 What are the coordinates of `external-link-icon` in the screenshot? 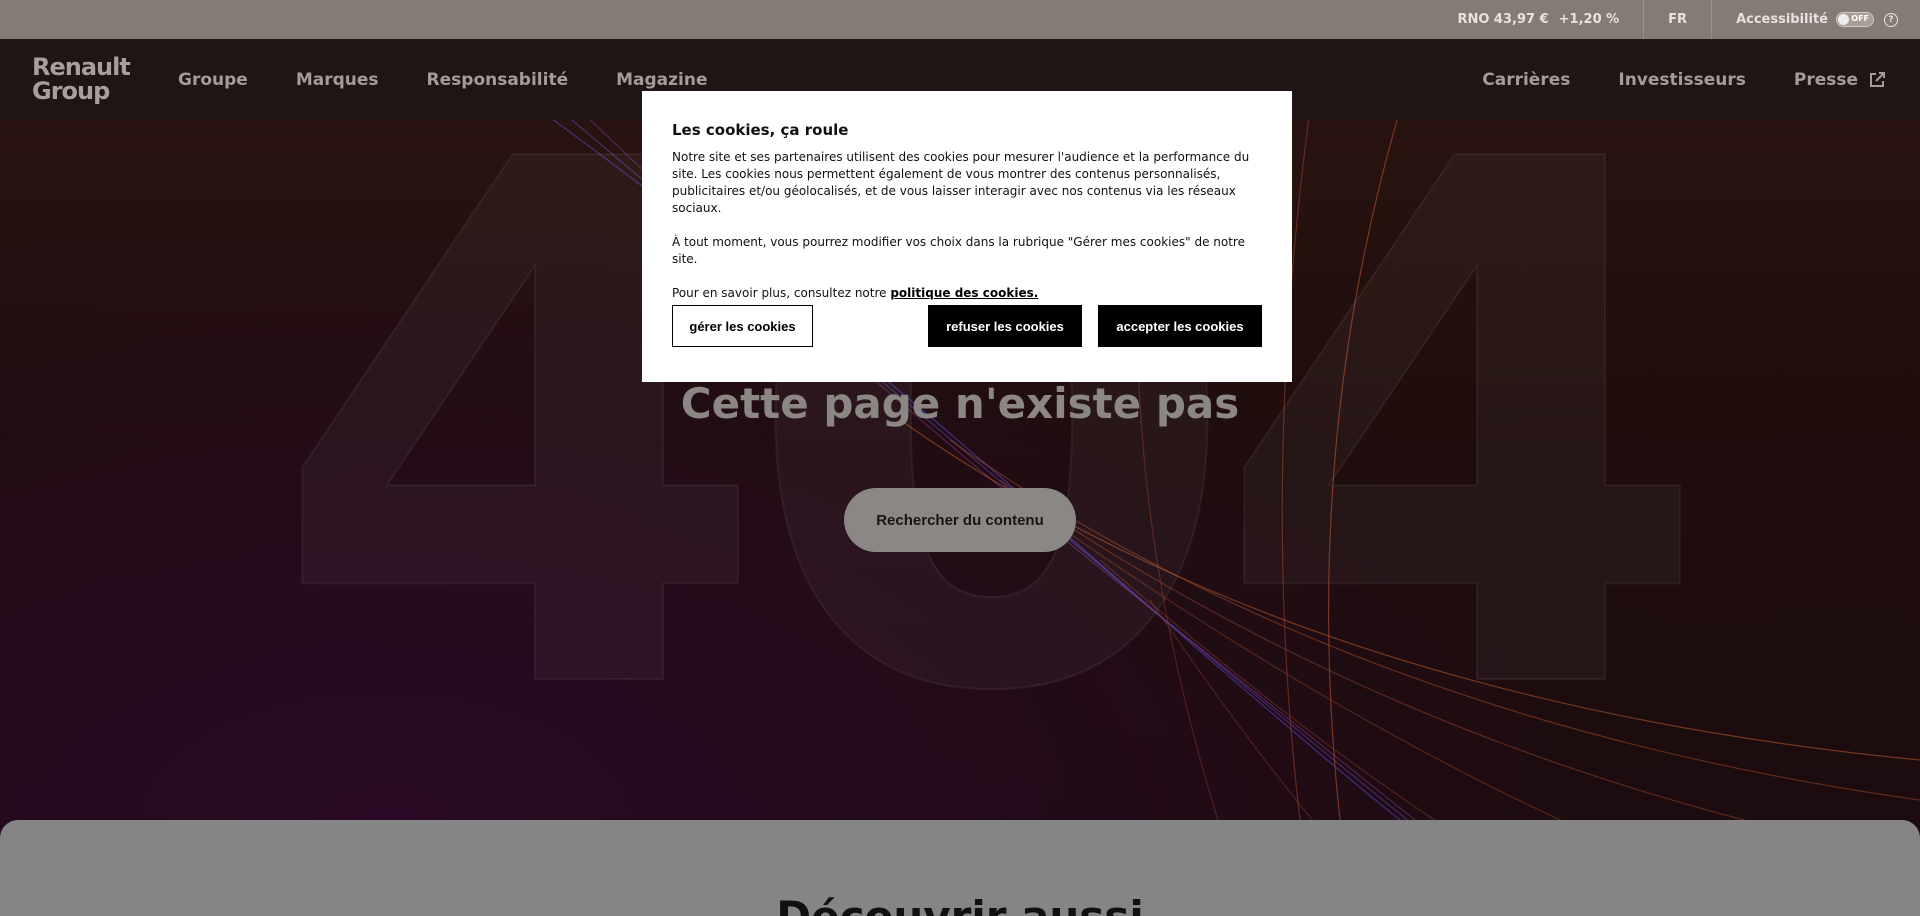 It's located at (1877, 79).